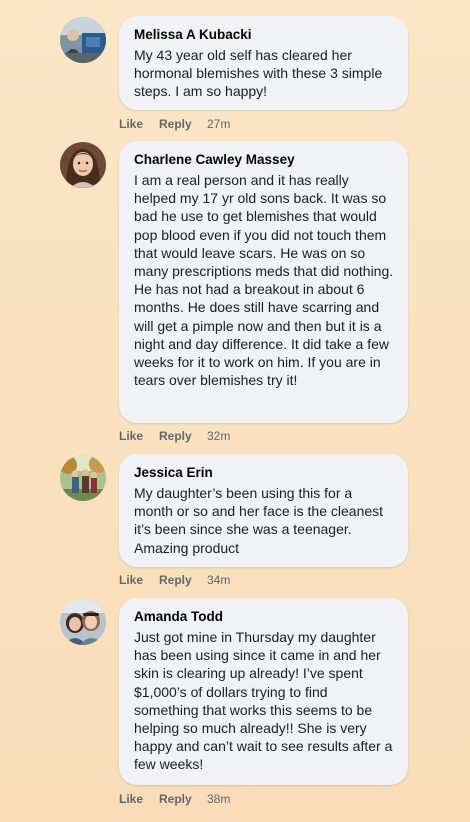 This screenshot has width=470, height=822. I want to click on comment-actions: Like Reply 32m, so click(174, 436).